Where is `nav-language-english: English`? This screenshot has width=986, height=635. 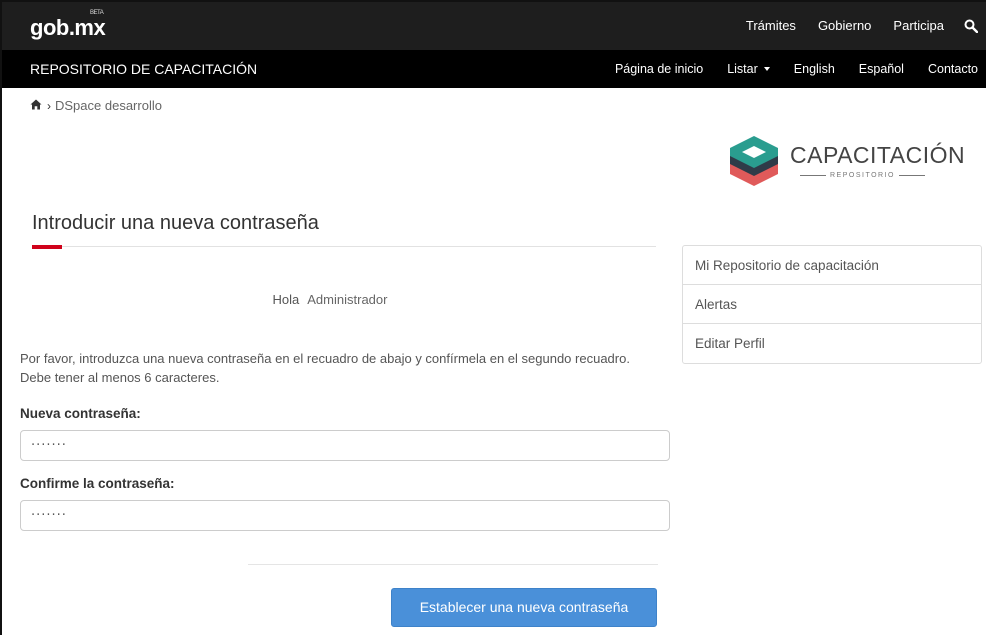 nav-language-english: English is located at coordinates (814, 69).